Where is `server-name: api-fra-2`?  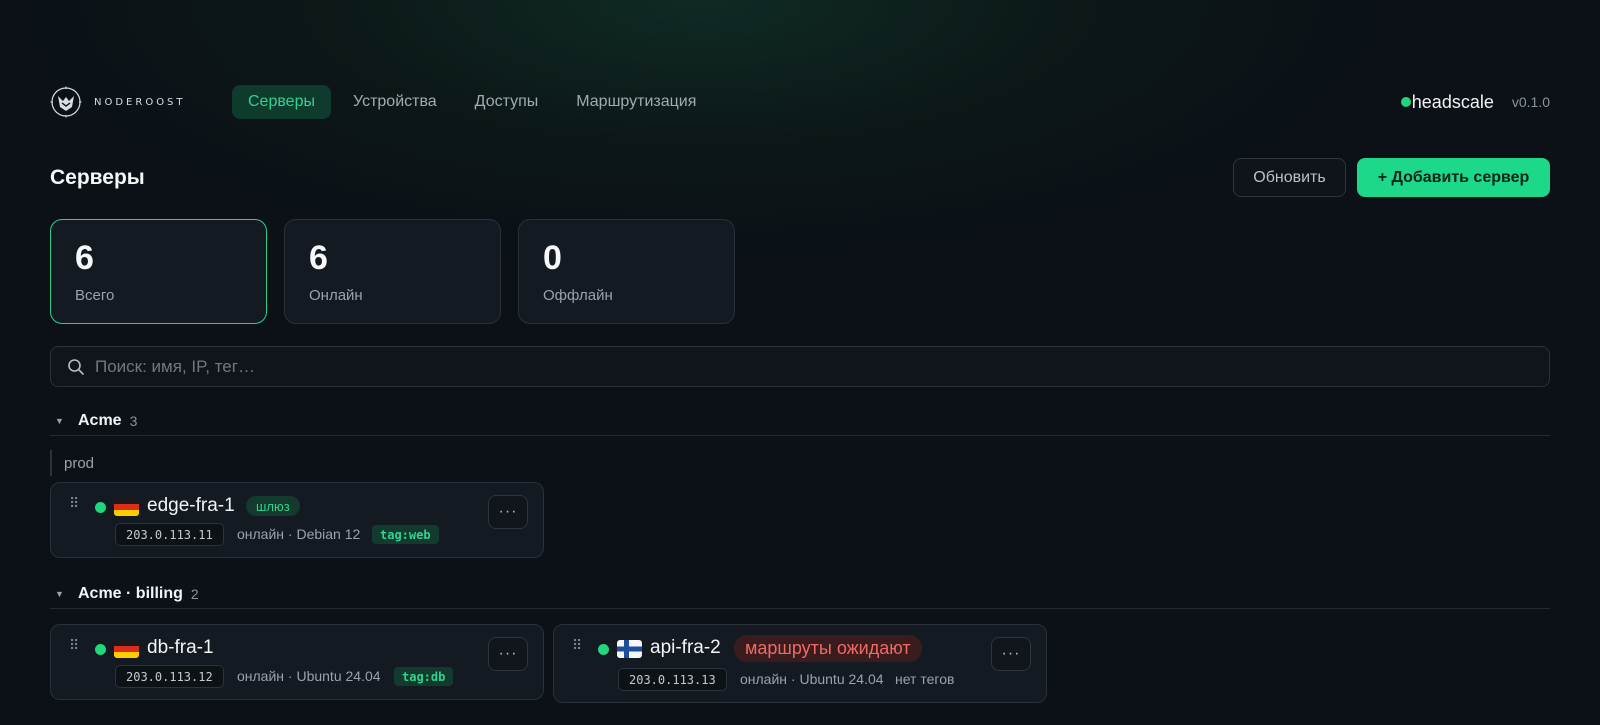 server-name: api-fra-2 is located at coordinates (685, 647).